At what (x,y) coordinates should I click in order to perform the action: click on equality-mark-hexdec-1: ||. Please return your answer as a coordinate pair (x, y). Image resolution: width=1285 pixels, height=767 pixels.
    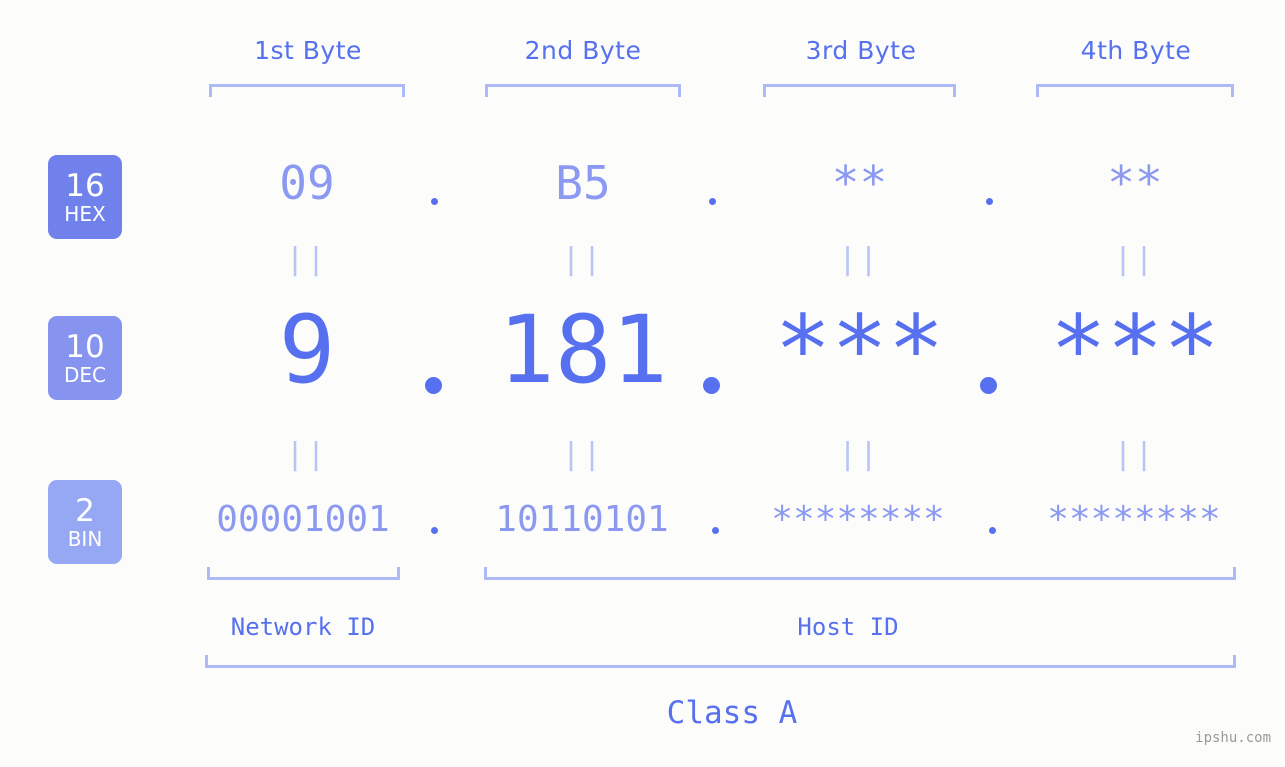
    Looking at the image, I should click on (307, 259).